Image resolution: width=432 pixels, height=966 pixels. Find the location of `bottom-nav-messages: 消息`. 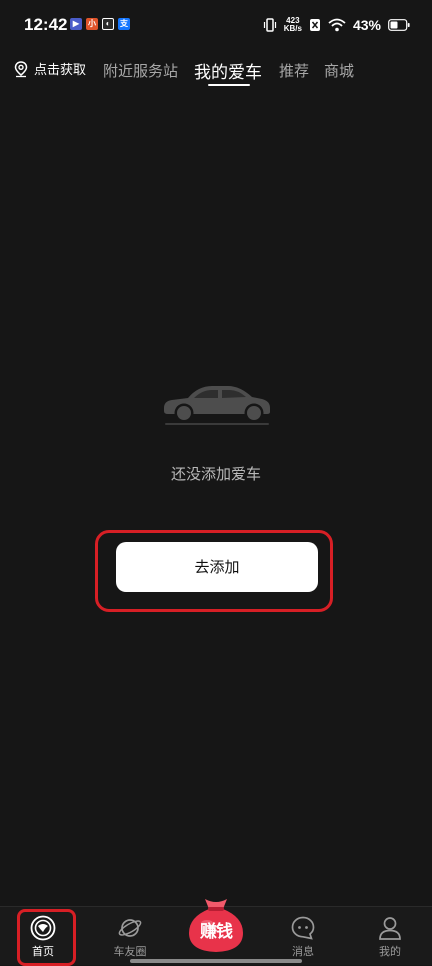

bottom-nav-messages: 消息 is located at coordinates (303, 937).